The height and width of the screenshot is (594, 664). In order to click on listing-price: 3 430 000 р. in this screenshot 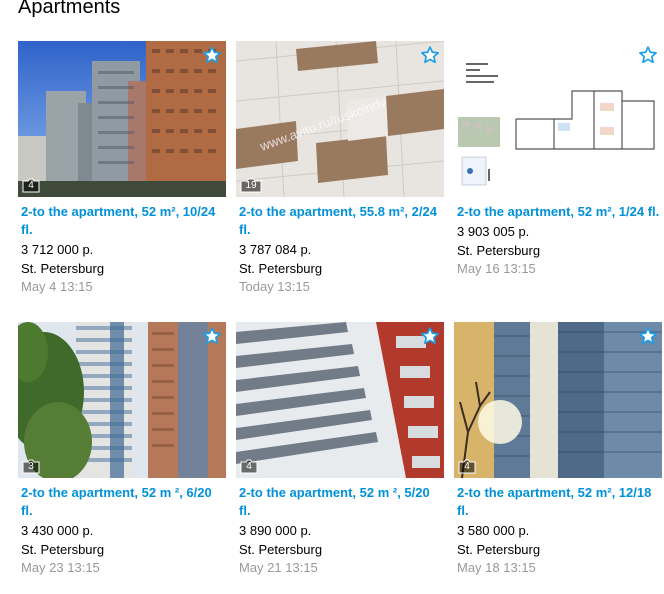, I will do `click(57, 530)`.